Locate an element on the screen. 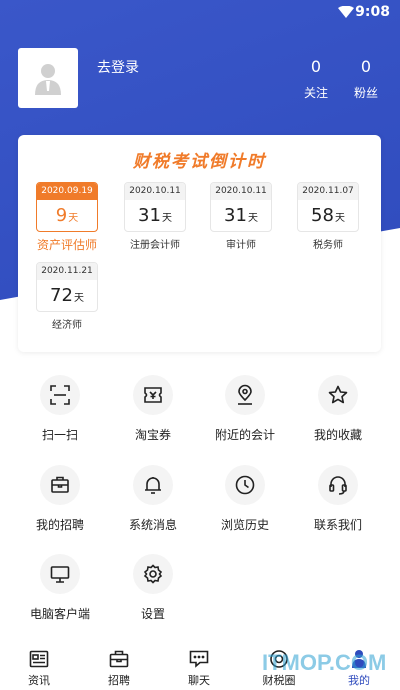 The height and width of the screenshot is (690, 400). menu-item-favorites: 我的收藏 is located at coordinates (338, 409).